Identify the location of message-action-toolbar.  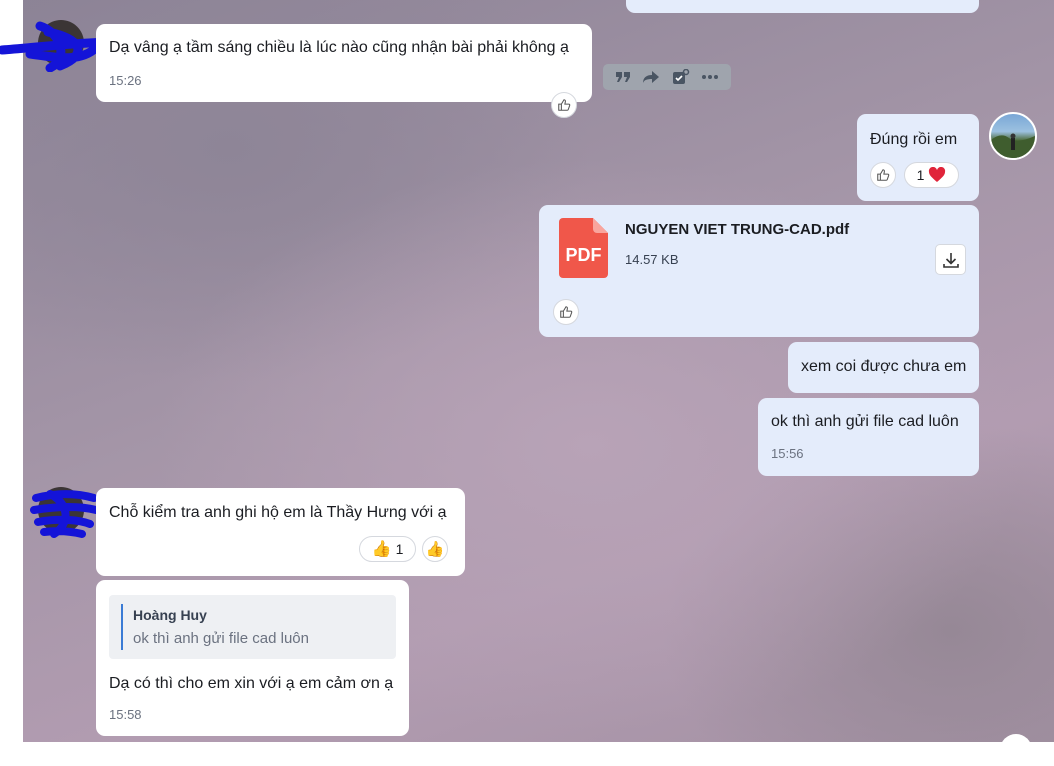
(667, 77).